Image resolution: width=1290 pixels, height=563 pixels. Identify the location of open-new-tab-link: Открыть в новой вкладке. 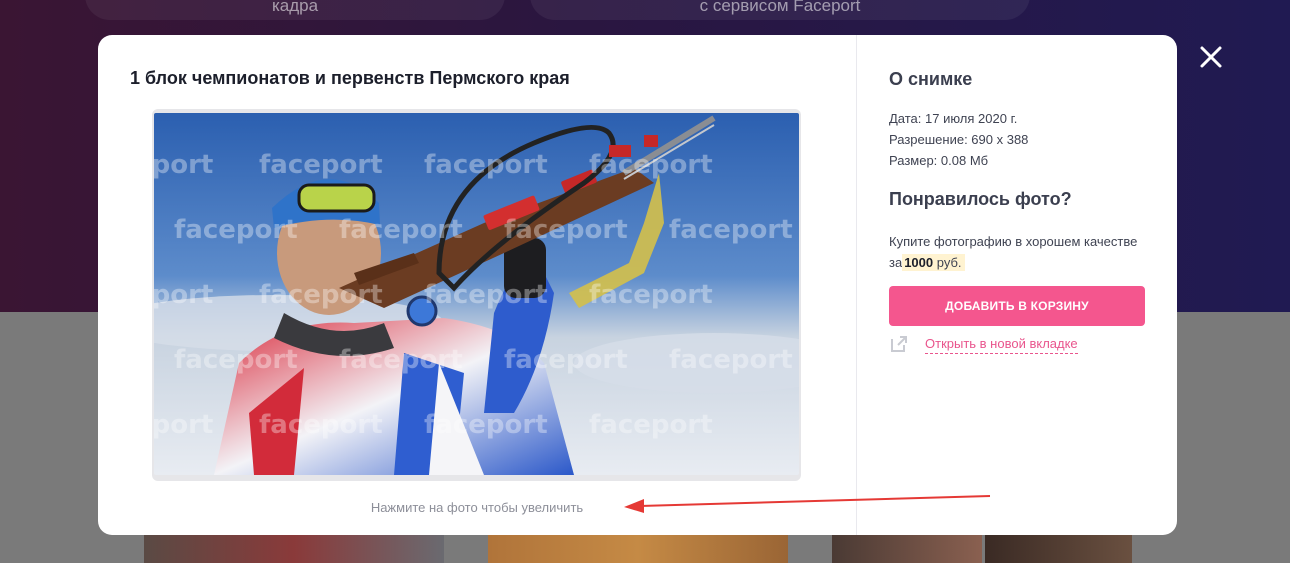
(1001, 345).